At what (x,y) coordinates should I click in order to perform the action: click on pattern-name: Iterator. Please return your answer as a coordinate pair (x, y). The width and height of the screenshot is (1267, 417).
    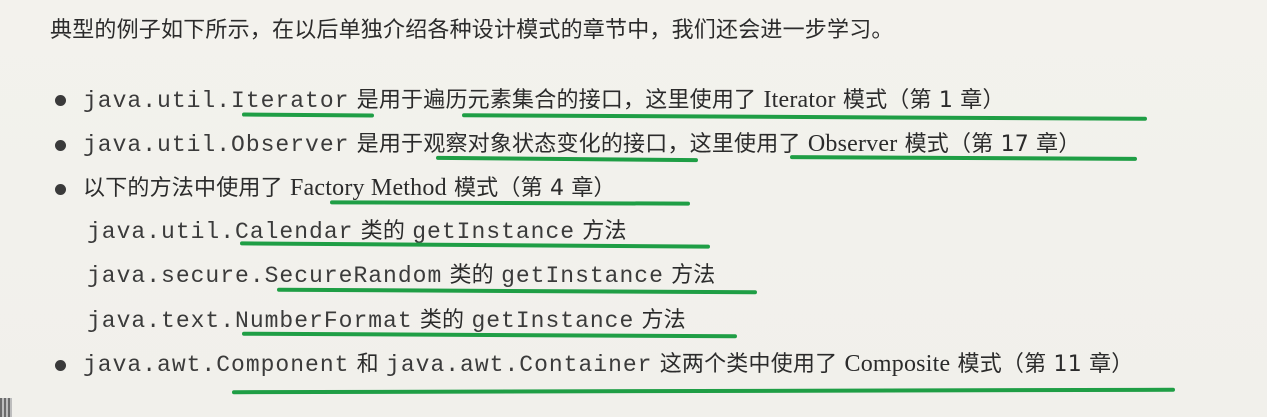
    Looking at the image, I should click on (799, 100).